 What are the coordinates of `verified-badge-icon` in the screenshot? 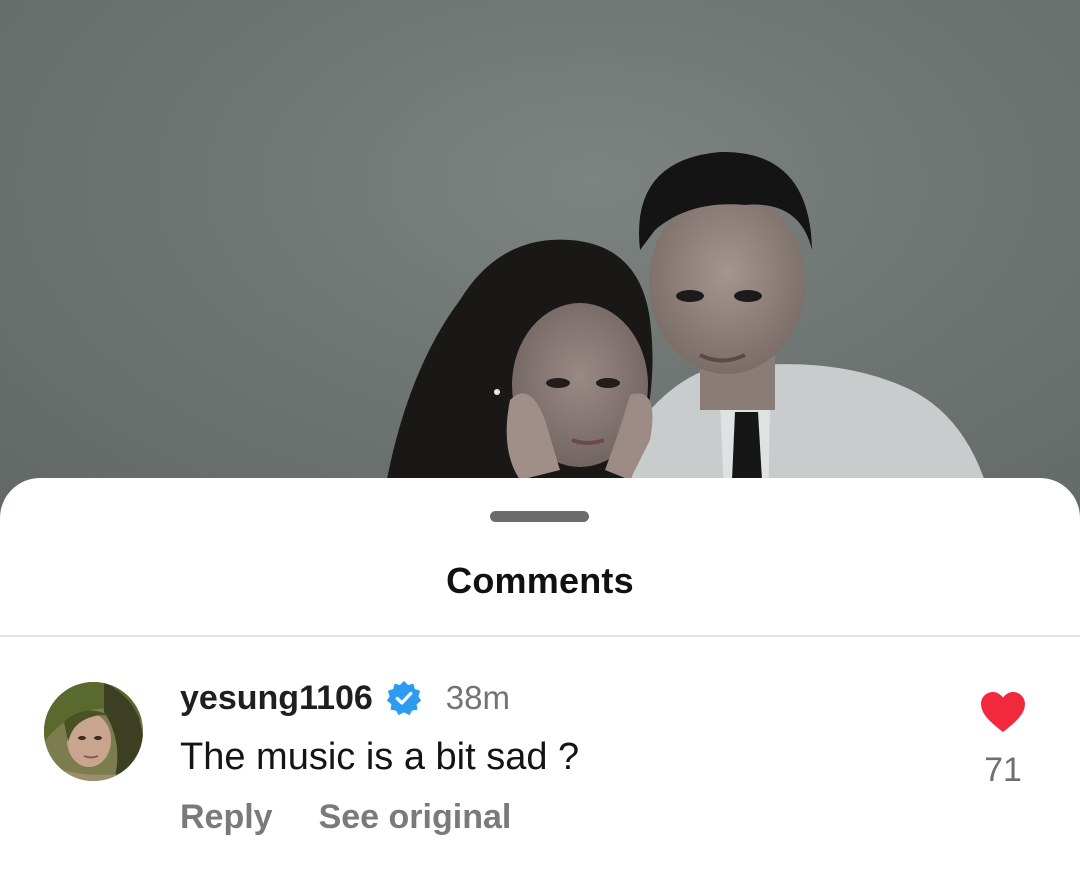 It's located at (403, 698).